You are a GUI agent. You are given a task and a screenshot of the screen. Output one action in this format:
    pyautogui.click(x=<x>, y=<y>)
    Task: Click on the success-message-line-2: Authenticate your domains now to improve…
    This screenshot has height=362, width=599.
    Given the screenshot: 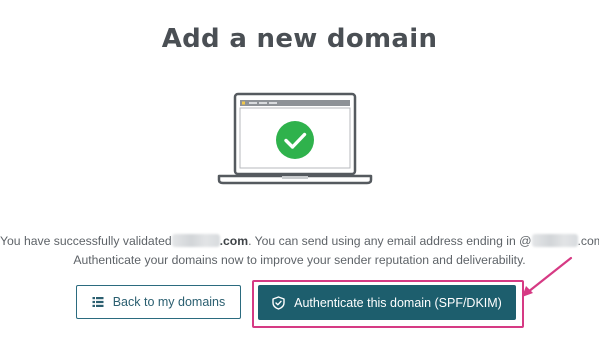 What is the action you would take?
    pyautogui.click(x=299, y=260)
    